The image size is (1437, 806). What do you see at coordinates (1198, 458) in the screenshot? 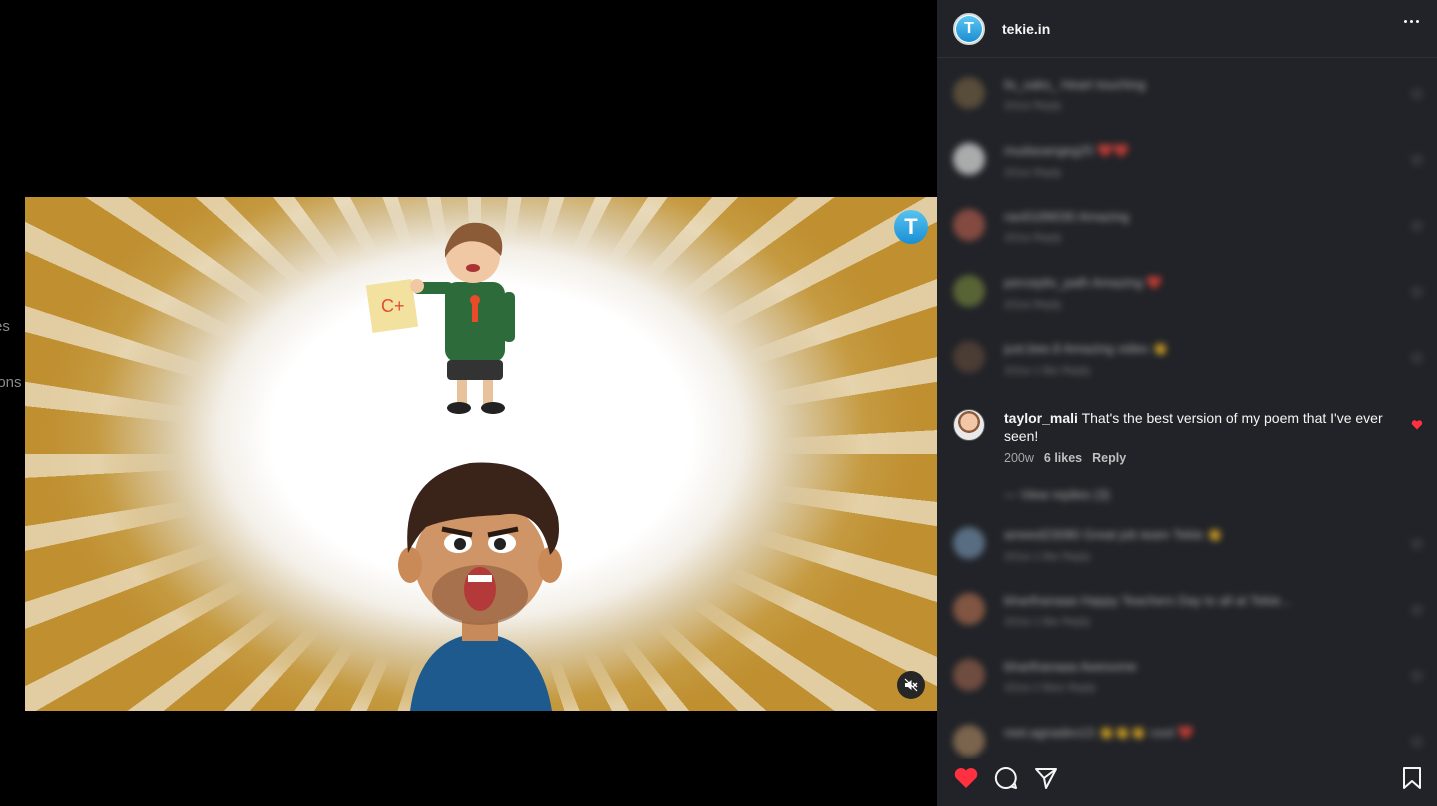
I see `comment-meta: 200w 6 likes Reply` at bounding box center [1198, 458].